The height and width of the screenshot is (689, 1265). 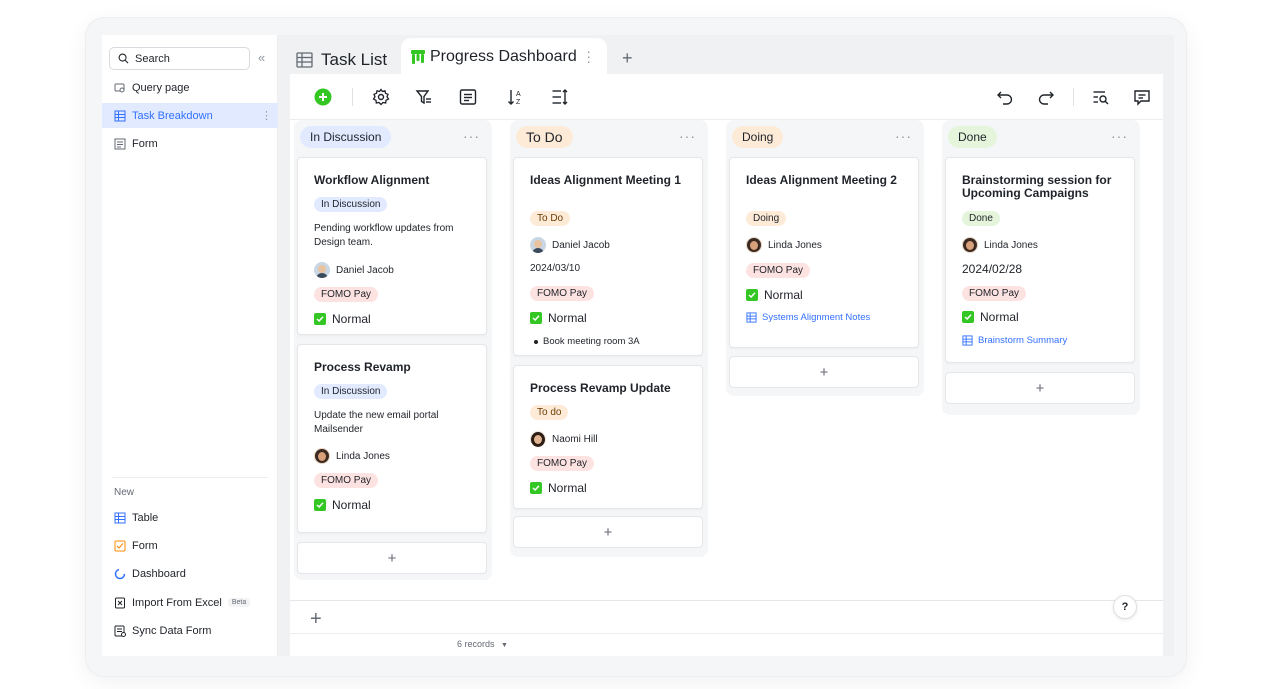 I want to click on svg-text: Z, so click(x=518, y=102).